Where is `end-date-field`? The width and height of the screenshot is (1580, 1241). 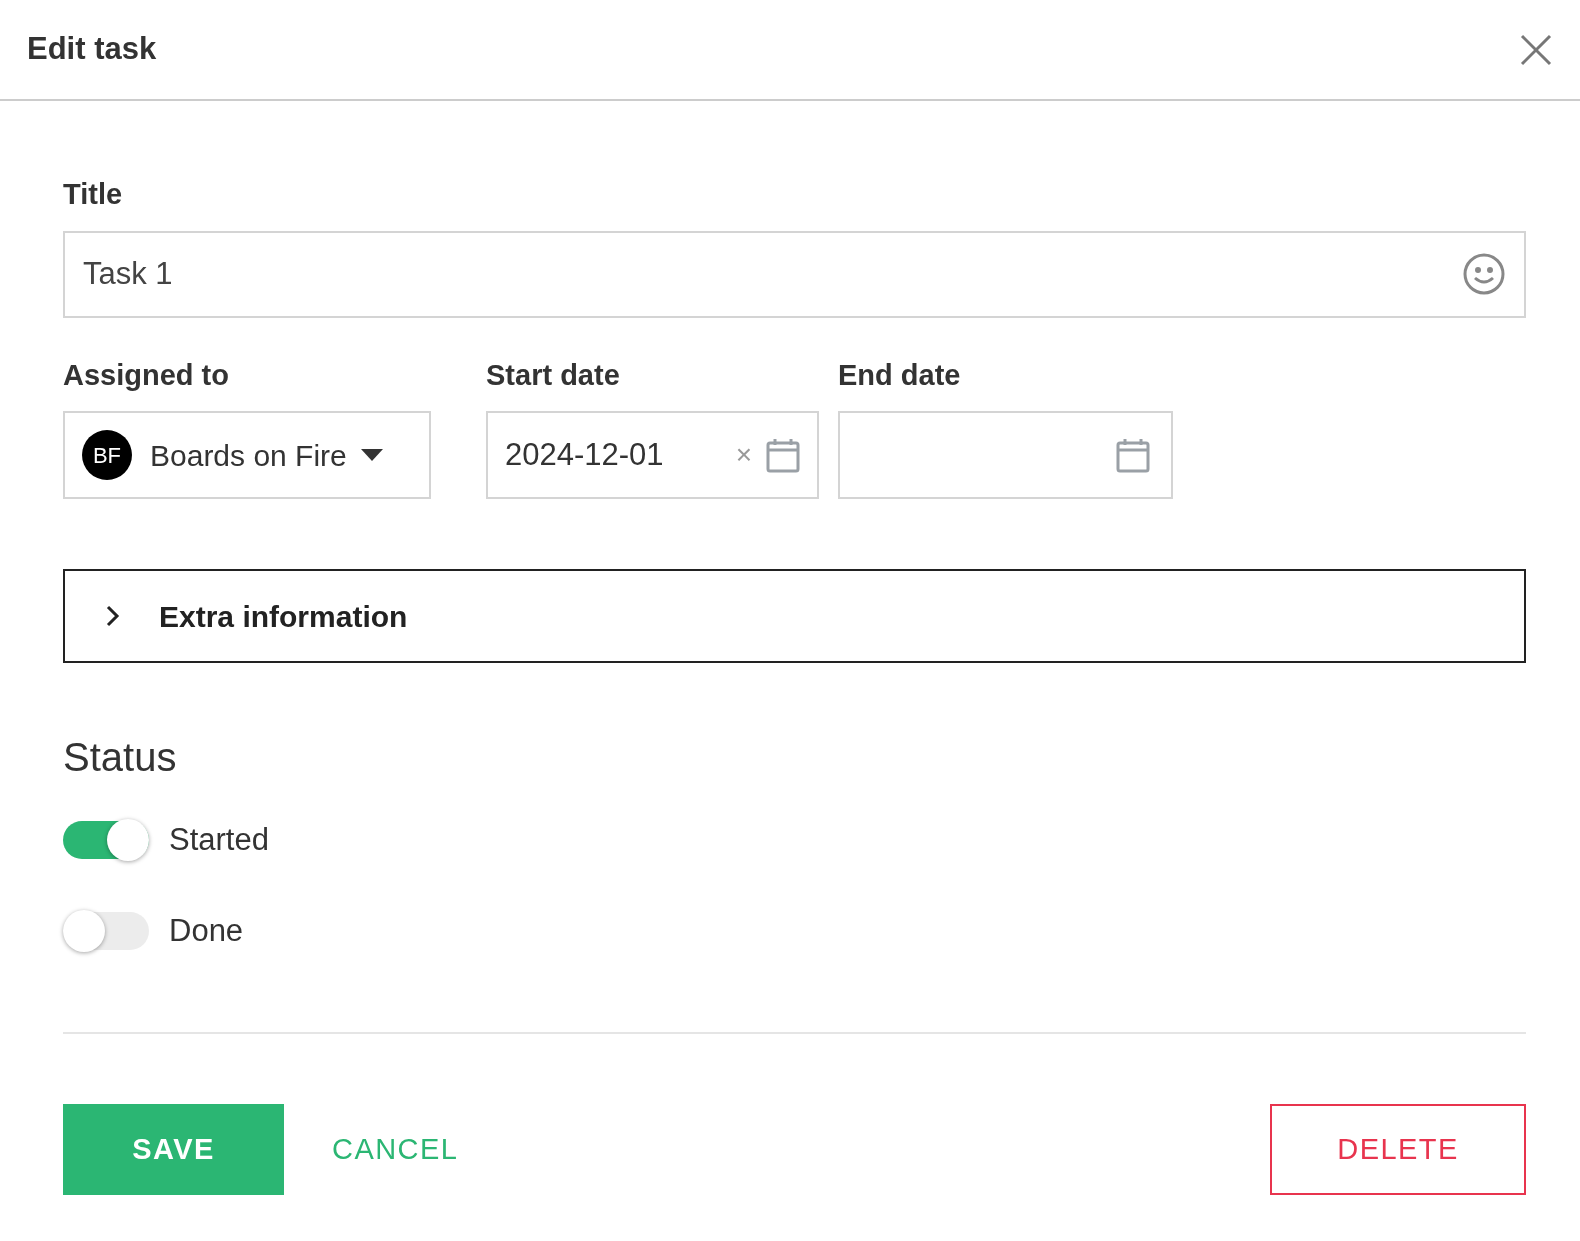 end-date-field is located at coordinates (1005, 455).